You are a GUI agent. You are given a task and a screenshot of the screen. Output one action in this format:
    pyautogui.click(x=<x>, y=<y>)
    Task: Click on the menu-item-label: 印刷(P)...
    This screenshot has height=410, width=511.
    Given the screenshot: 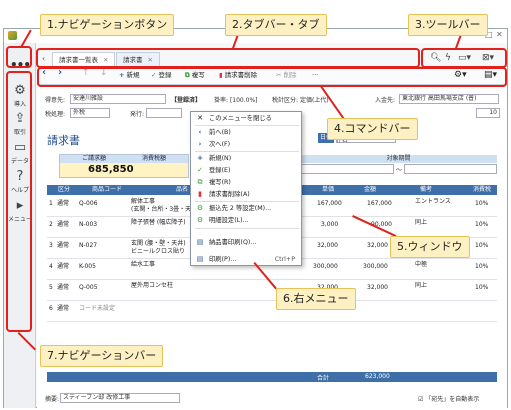 What is the action you would take?
    pyautogui.click(x=223, y=259)
    